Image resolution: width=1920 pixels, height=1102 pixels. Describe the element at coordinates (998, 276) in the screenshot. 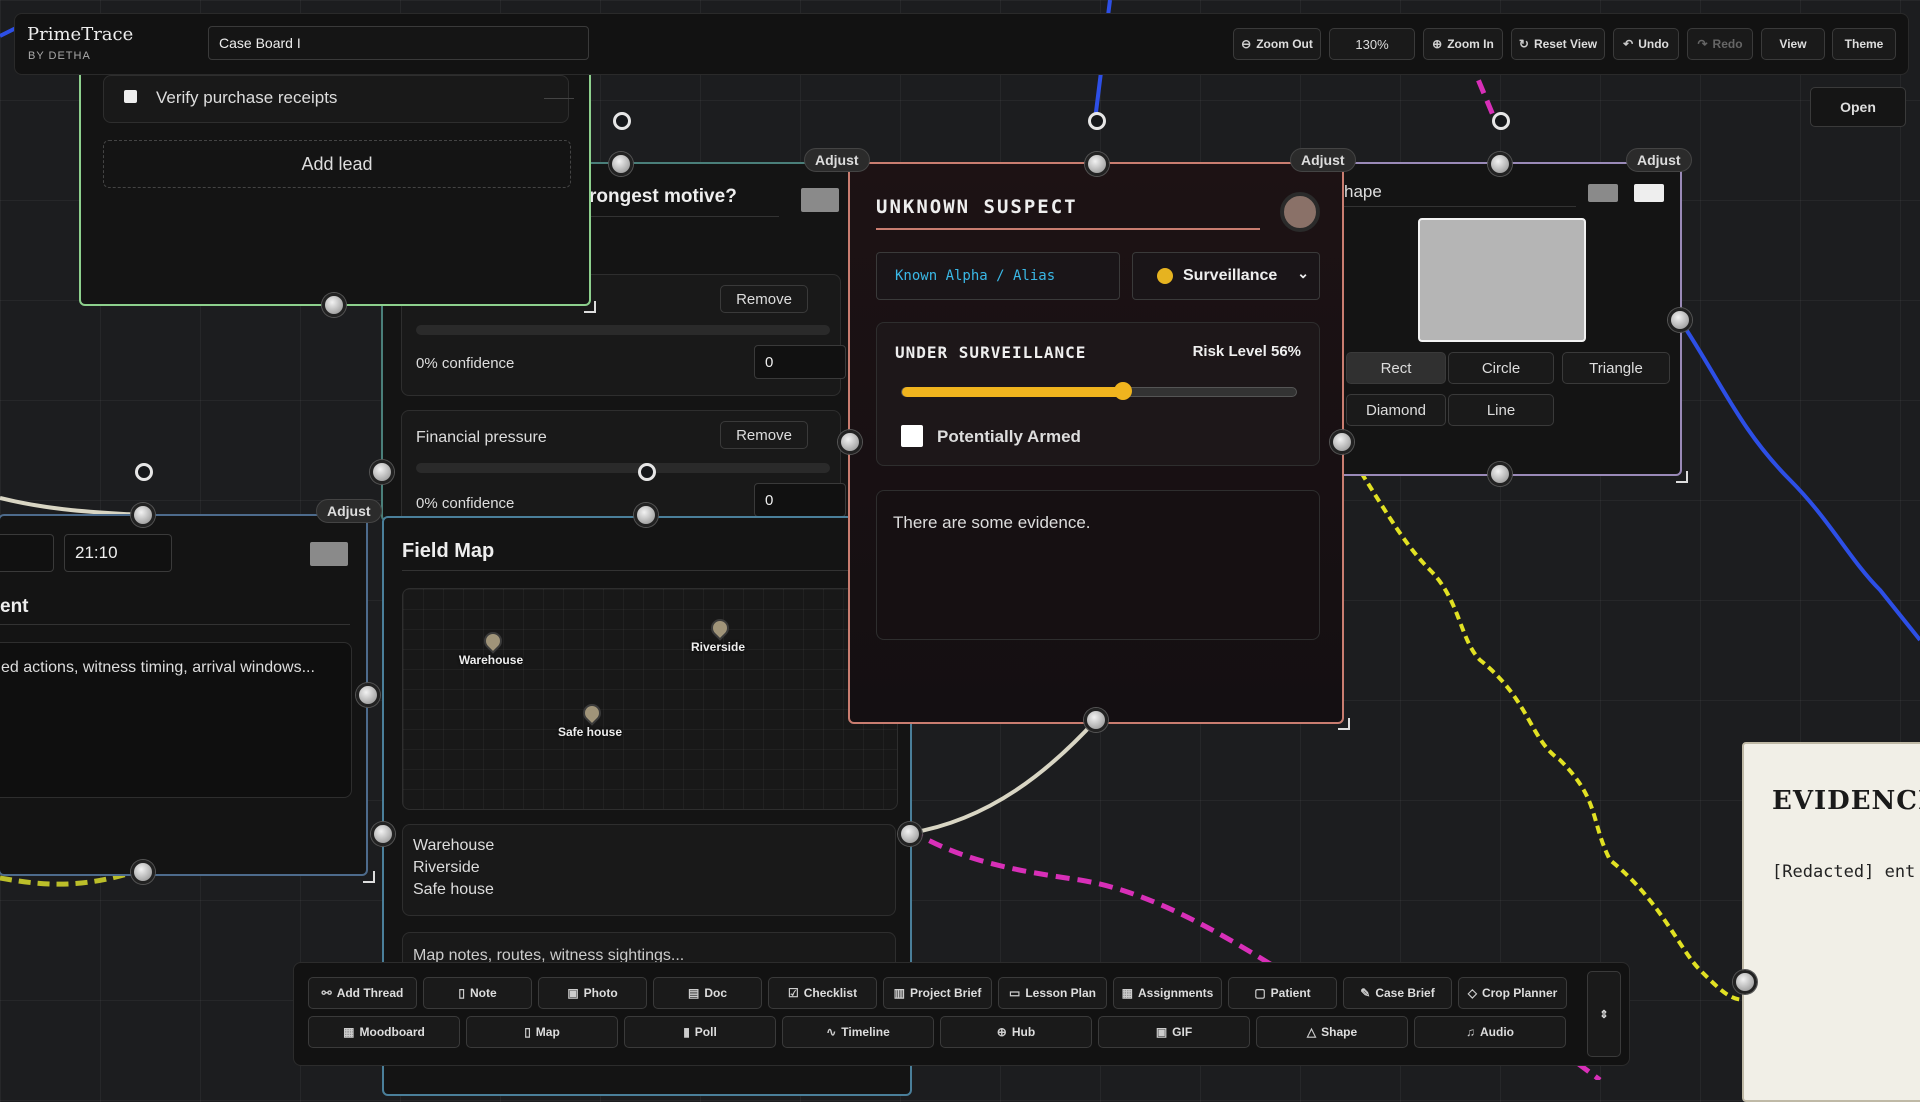

I see `suspect-alias-input: Known Alpha / Alias` at that location.